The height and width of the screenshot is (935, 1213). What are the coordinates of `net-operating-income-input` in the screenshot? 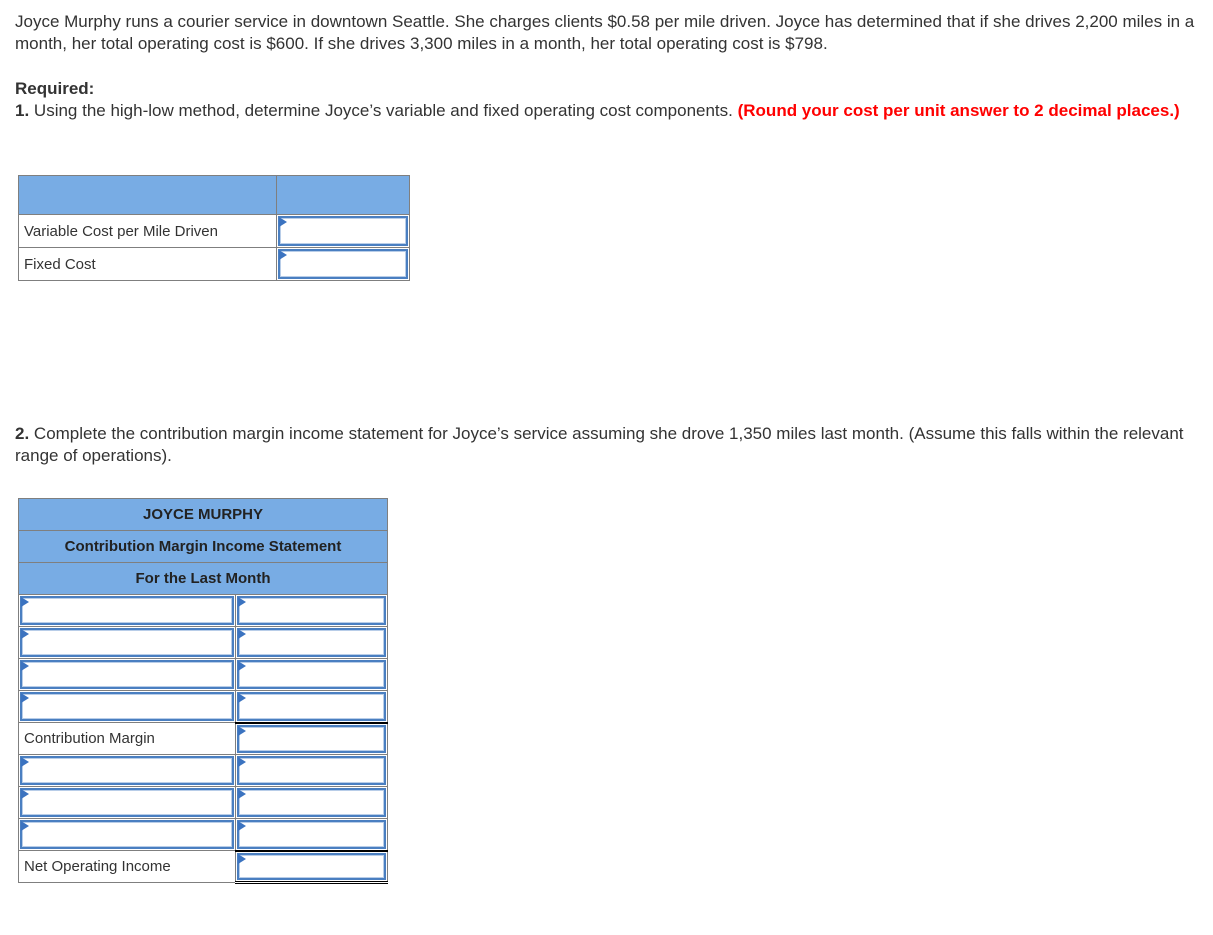 It's located at (311, 866).